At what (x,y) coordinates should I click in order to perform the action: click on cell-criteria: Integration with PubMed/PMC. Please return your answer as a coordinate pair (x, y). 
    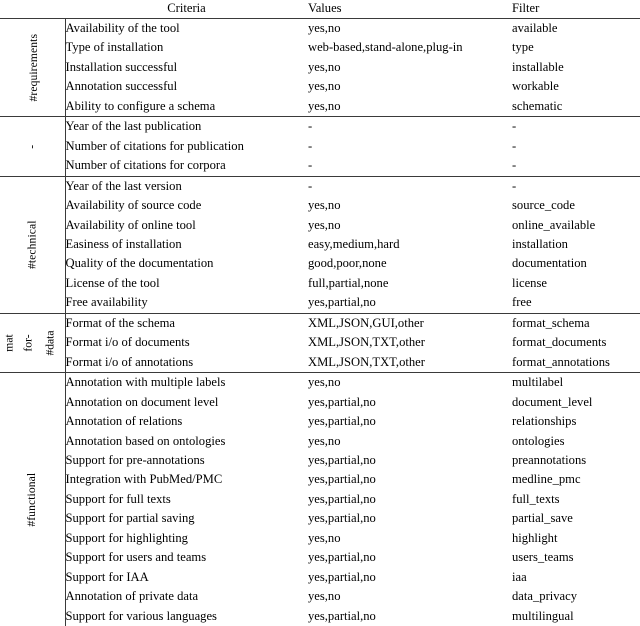
    Looking at the image, I should click on (186, 480).